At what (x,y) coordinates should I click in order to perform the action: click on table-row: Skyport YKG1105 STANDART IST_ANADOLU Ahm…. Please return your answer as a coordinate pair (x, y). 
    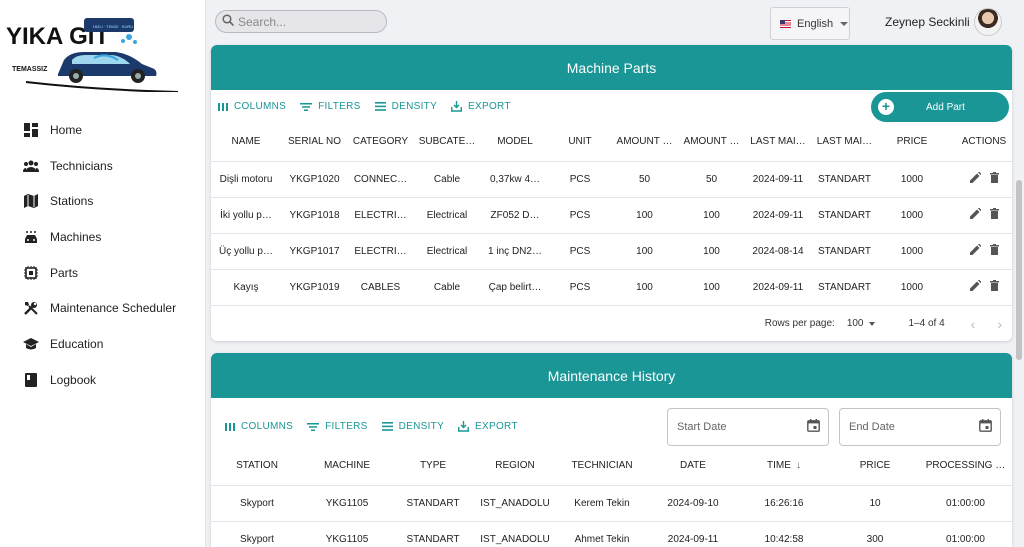
    Looking at the image, I should click on (611, 533).